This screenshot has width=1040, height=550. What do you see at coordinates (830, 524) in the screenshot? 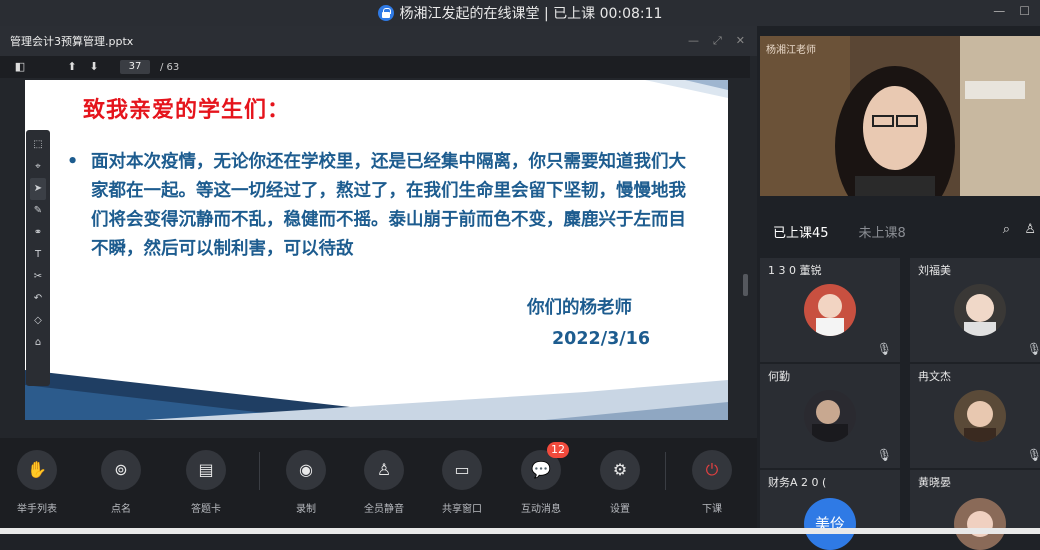
I see `avatar: 美伶` at bounding box center [830, 524].